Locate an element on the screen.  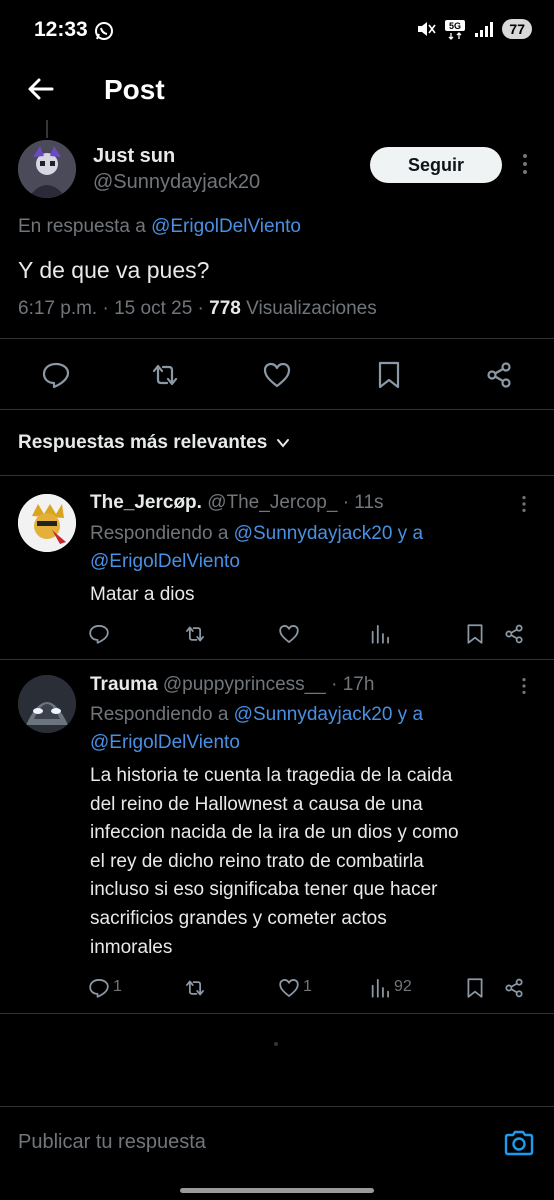
network-5g-icon: 5G is located at coordinates (455, 30).